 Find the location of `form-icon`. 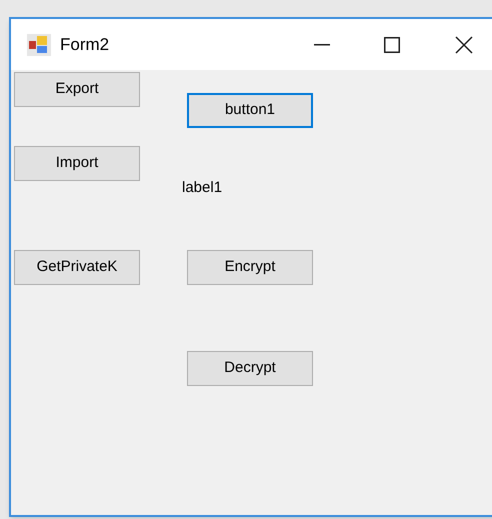

form-icon is located at coordinates (39, 45).